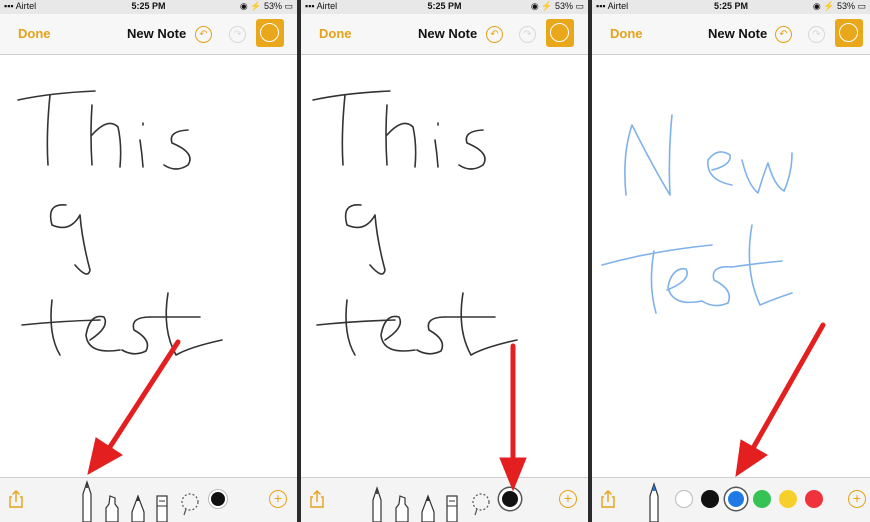 This screenshot has width=870, height=522. I want to click on color-swatch-yellow, so click(788, 499).